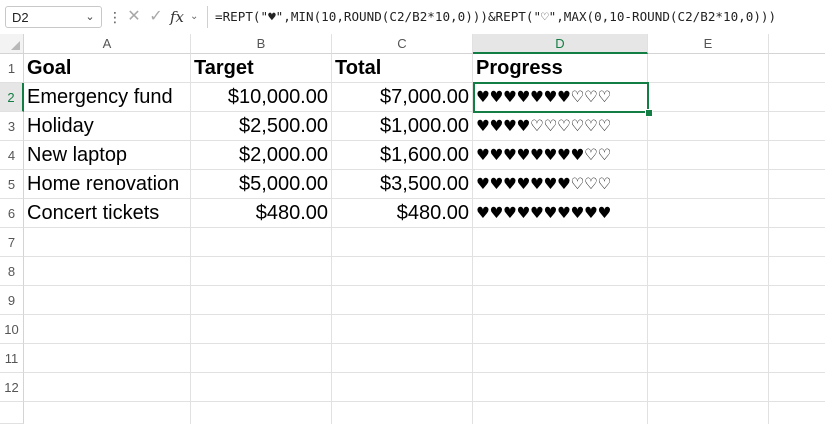 The width and height of the screenshot is (825, 424). Describe the element at coordinates (107, 213) in the screenshot. I see `cell-a6: Concert tickets` at that location.